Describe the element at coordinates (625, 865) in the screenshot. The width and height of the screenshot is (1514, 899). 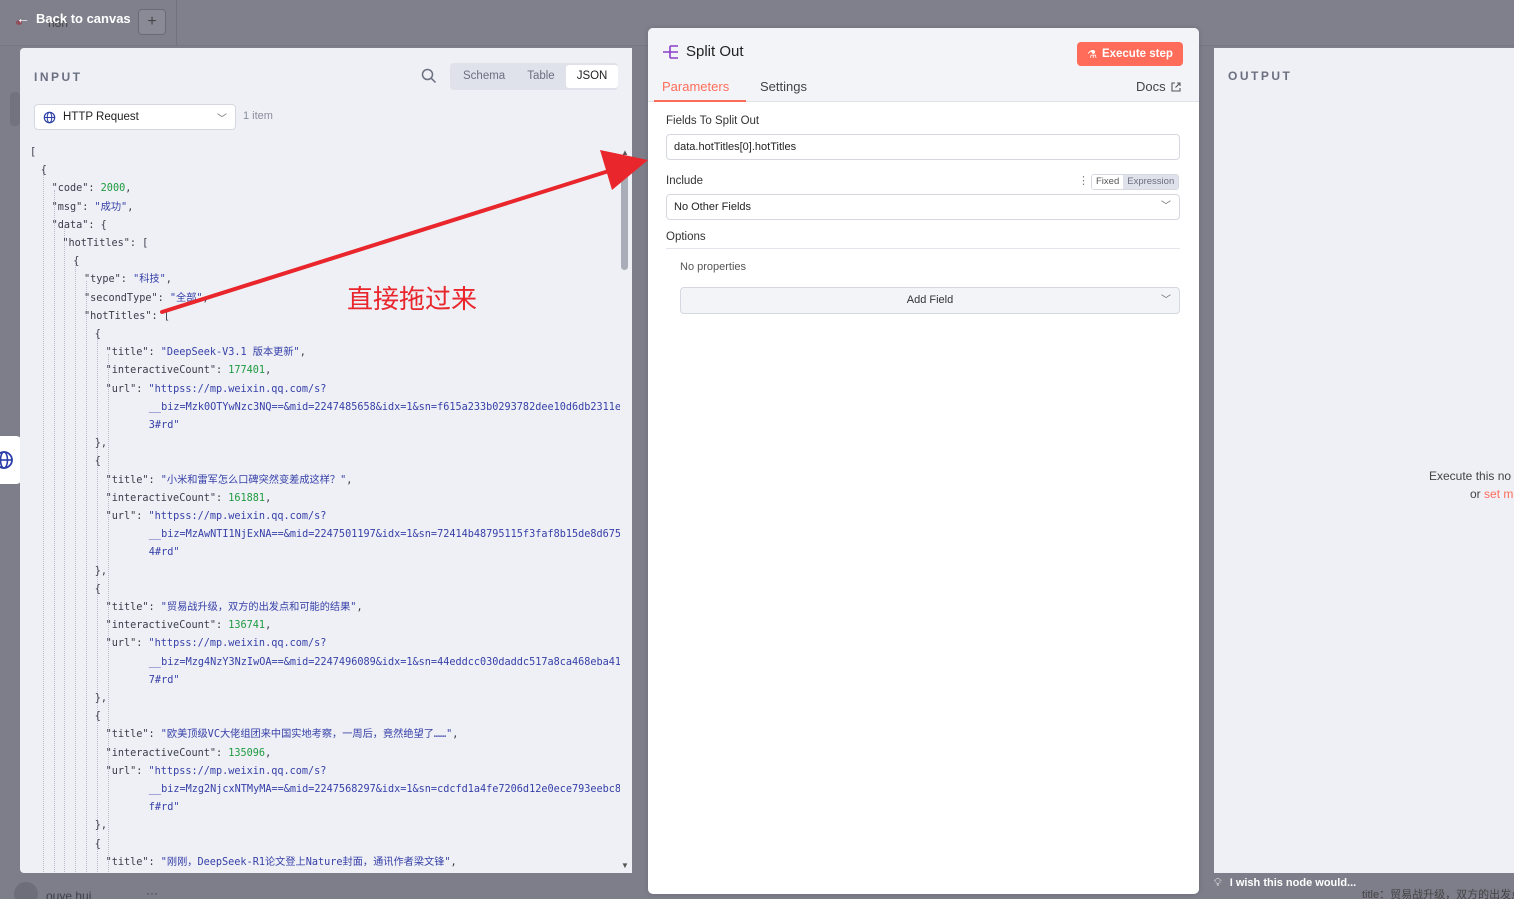
I see `scroll-down-icon: ▼` at that location.